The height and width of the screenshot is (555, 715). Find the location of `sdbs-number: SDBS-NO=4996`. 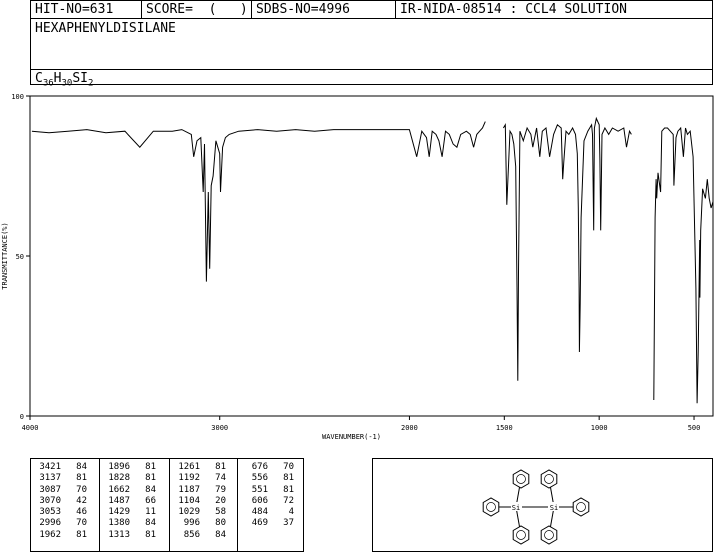

sdbs-number: SDBS-NO=4996 is located at coordinates (323, 9).